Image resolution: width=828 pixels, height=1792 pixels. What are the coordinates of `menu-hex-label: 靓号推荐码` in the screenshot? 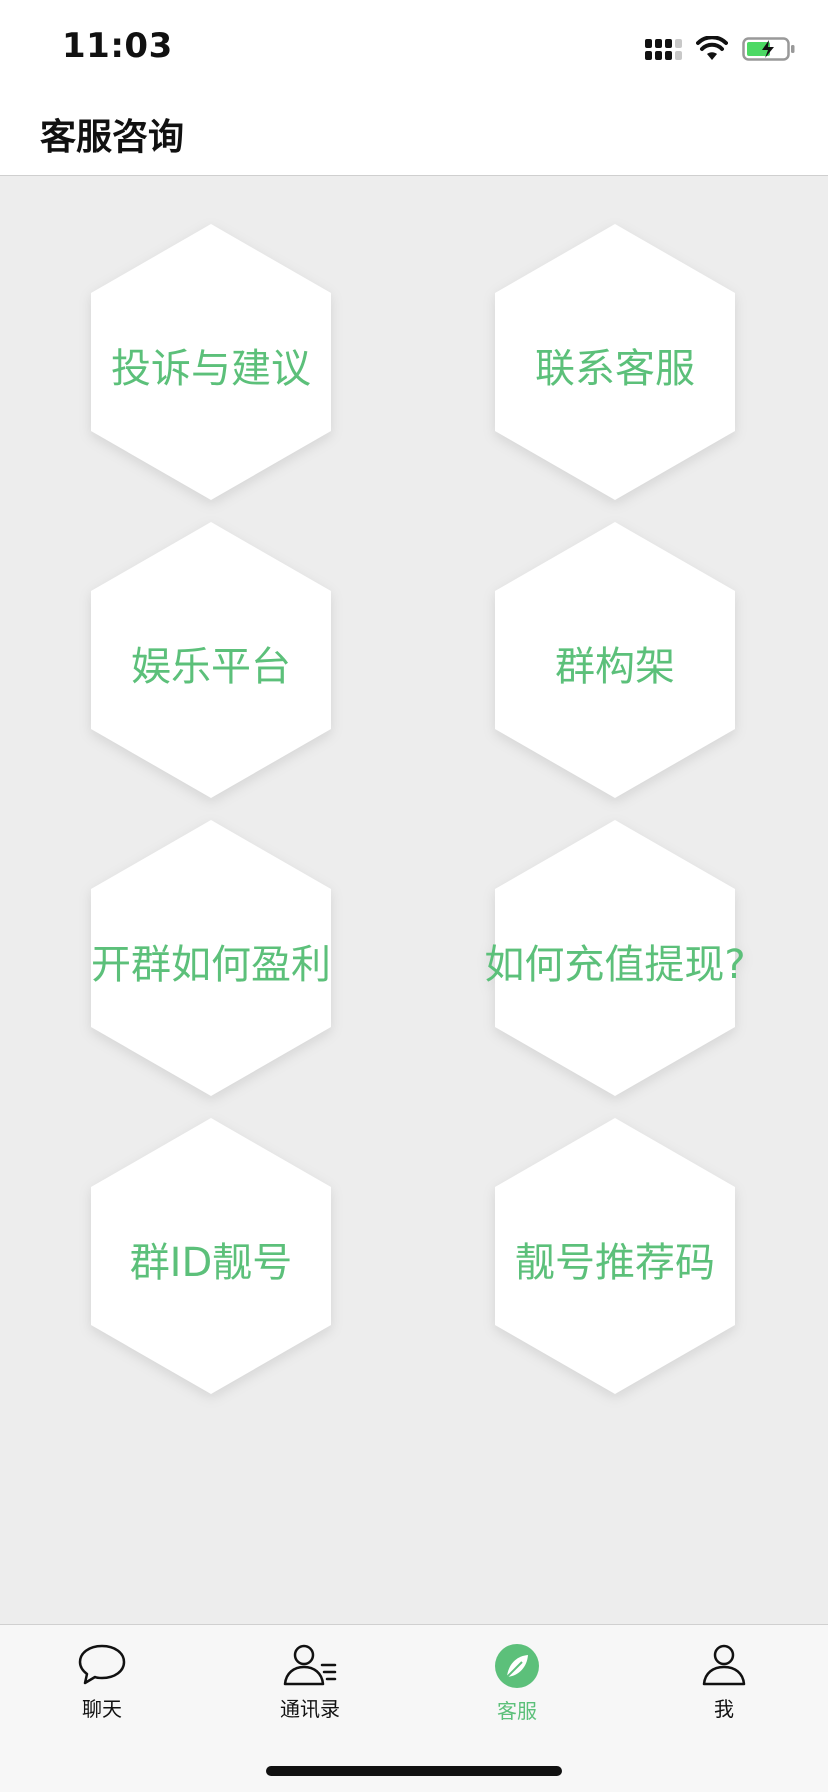 It's located at (615, 1263).